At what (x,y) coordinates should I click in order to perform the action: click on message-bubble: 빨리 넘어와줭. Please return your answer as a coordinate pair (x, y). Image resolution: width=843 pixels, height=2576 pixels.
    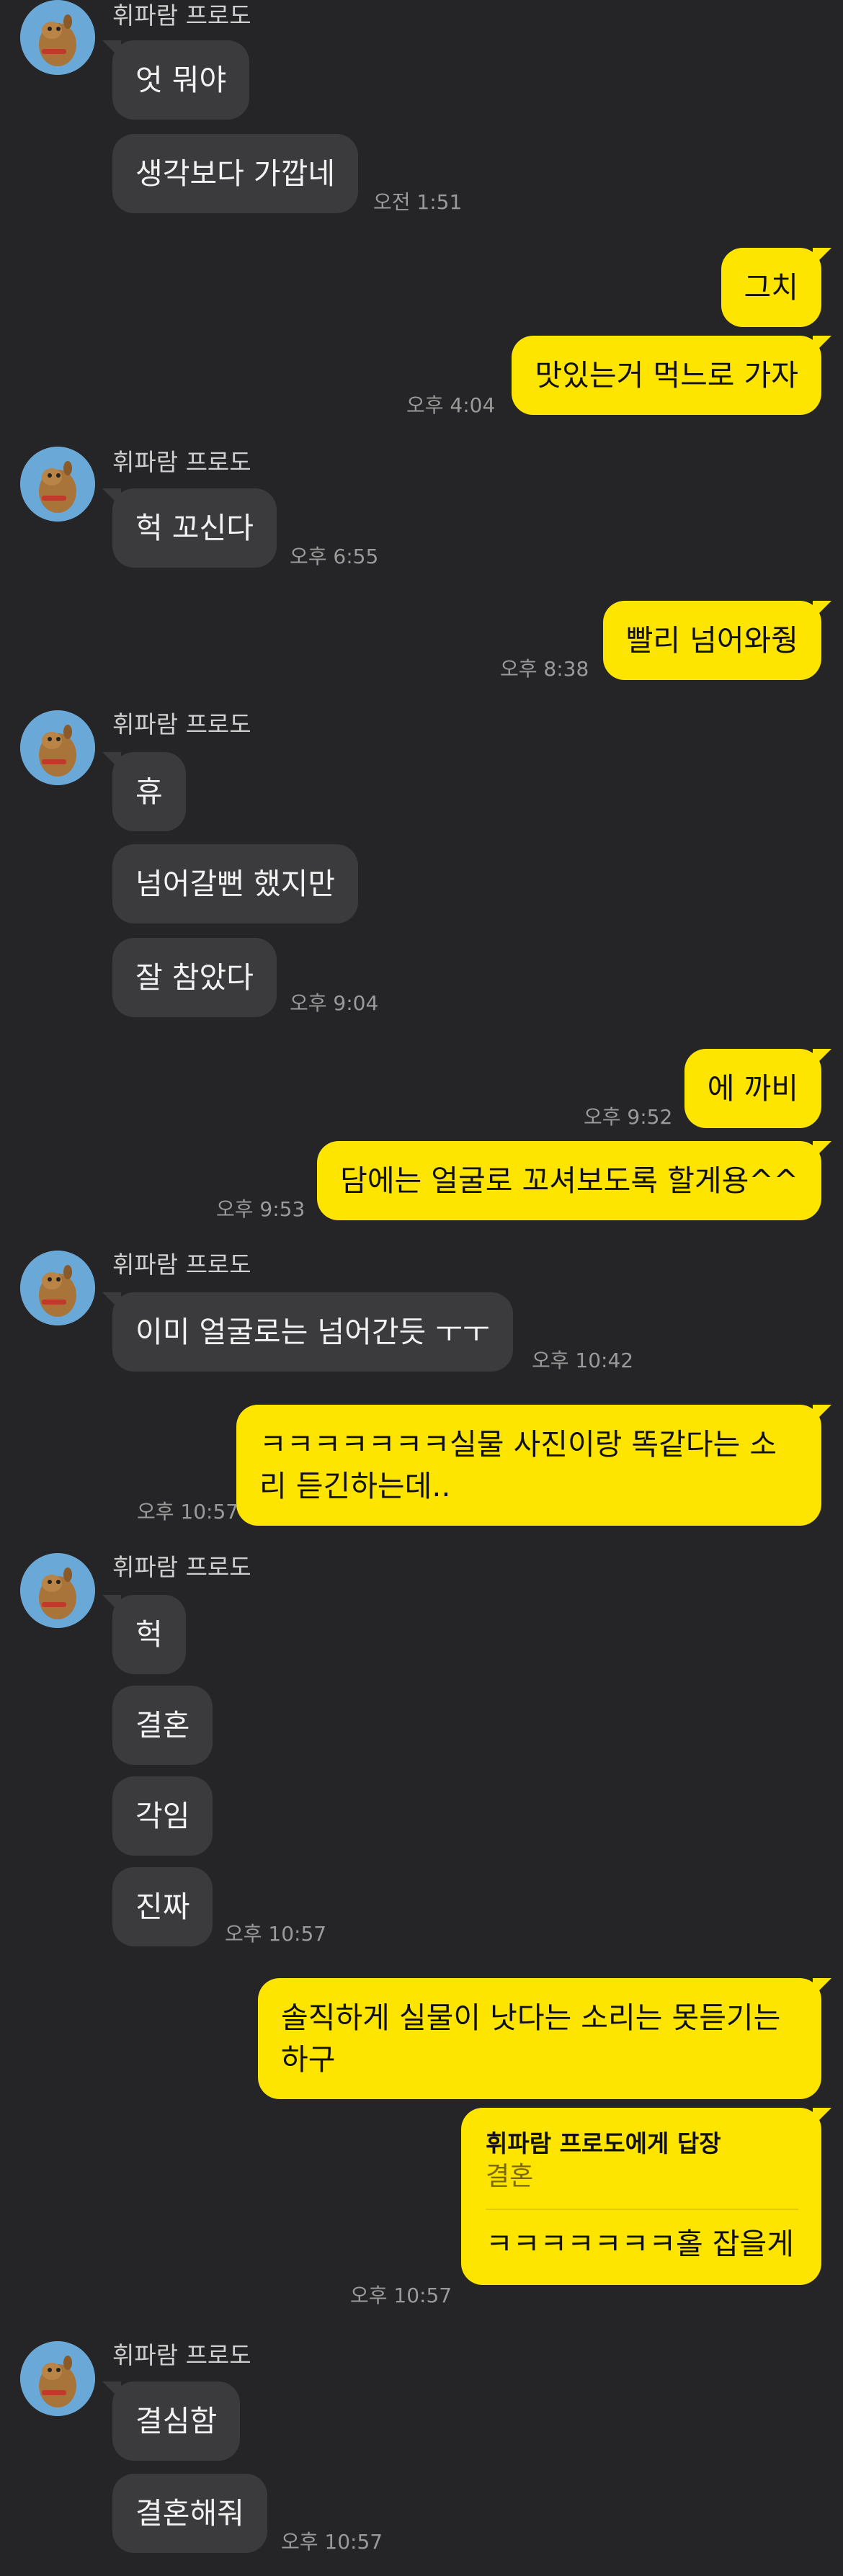
    Looking at the image, I should click on (717, 640).